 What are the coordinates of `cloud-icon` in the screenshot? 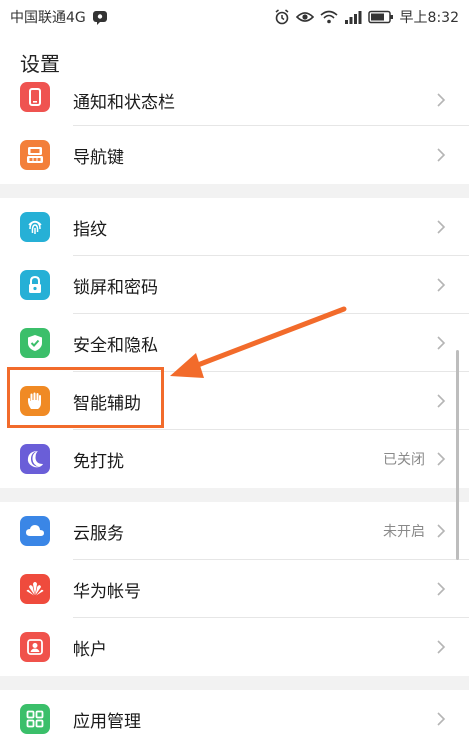 It's located at (35, 531).